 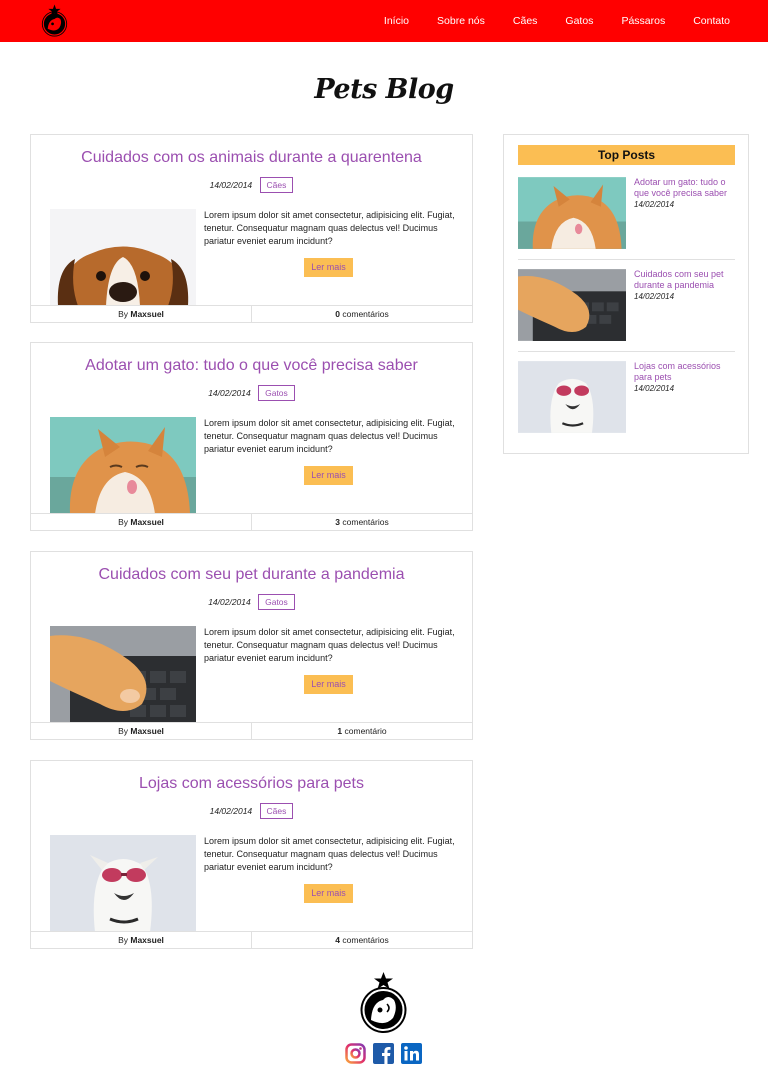 I want to click on post-footer: By Maxsuel 1 comentário, so click(x=251, y=730).